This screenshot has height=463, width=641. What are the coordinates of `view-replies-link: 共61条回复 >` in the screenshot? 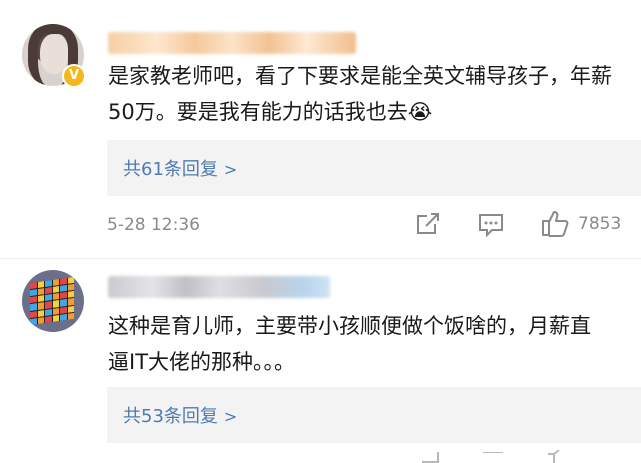 It's located at (180, 168).